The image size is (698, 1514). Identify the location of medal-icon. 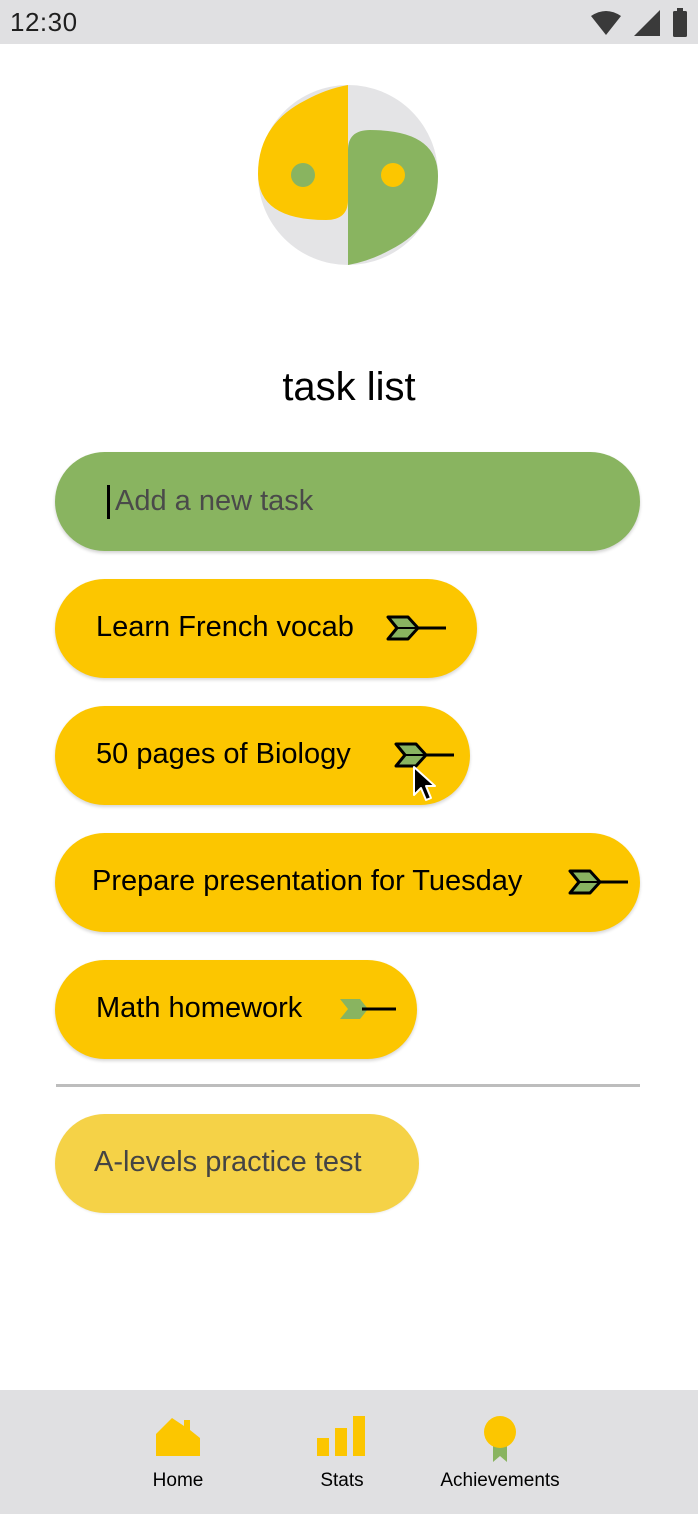
(500, 1439).